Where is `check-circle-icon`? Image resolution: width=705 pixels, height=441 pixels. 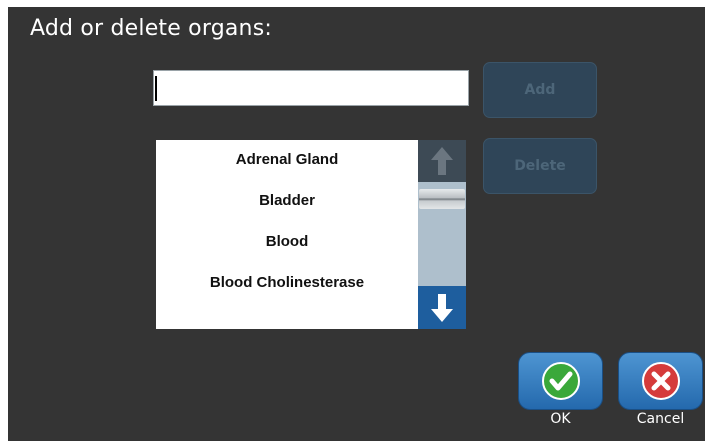
check-circle-icon is located at coordinates (560, 381).